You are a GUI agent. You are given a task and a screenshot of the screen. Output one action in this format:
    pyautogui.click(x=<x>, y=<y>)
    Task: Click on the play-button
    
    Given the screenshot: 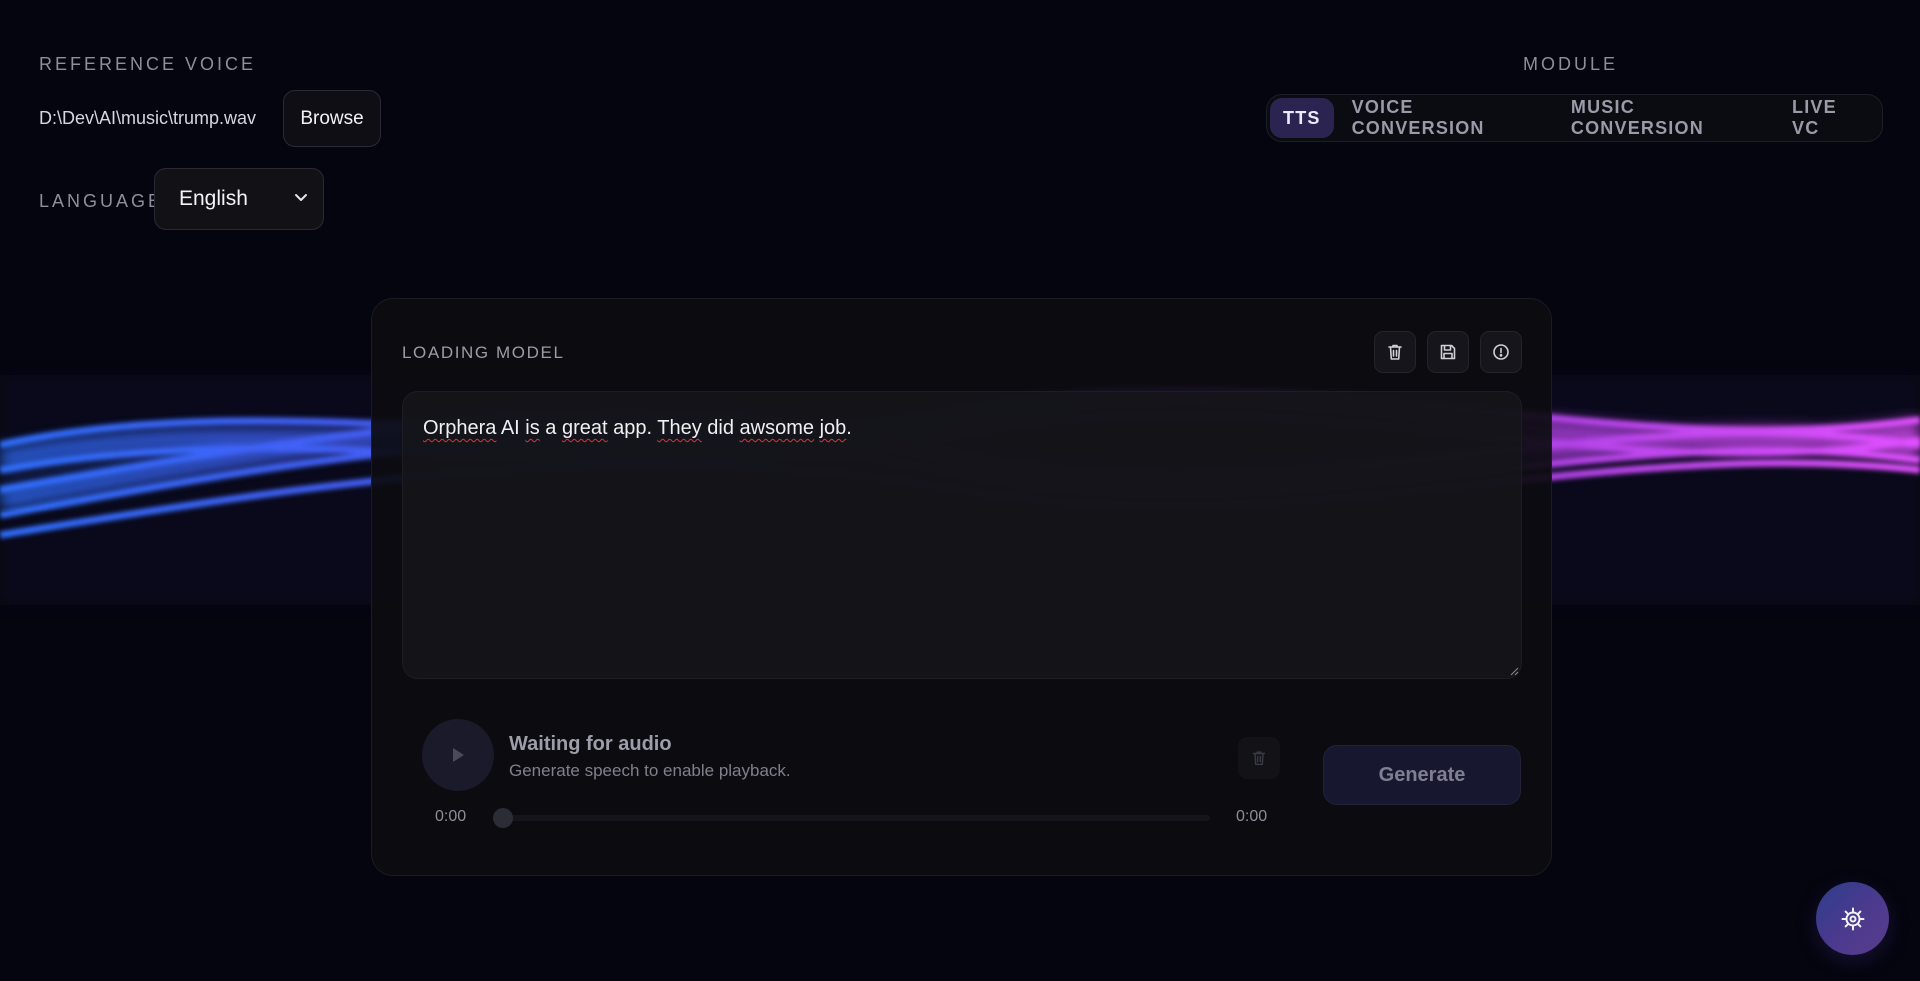 What is the action you would take?
    pyautogui.click(x=458, y=755)
    